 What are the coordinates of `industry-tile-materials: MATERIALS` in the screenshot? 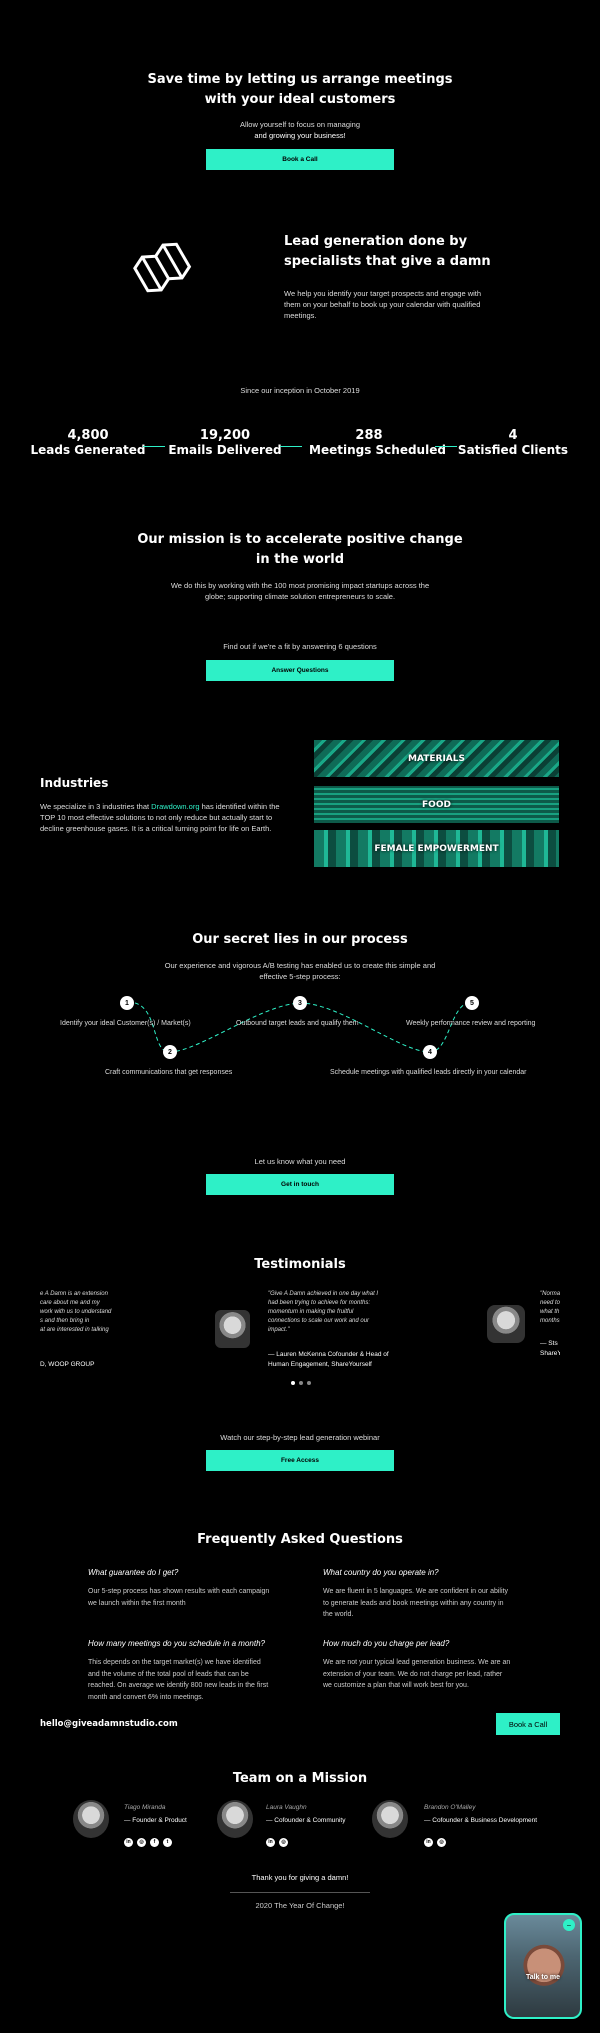 It's located at (436, 758).